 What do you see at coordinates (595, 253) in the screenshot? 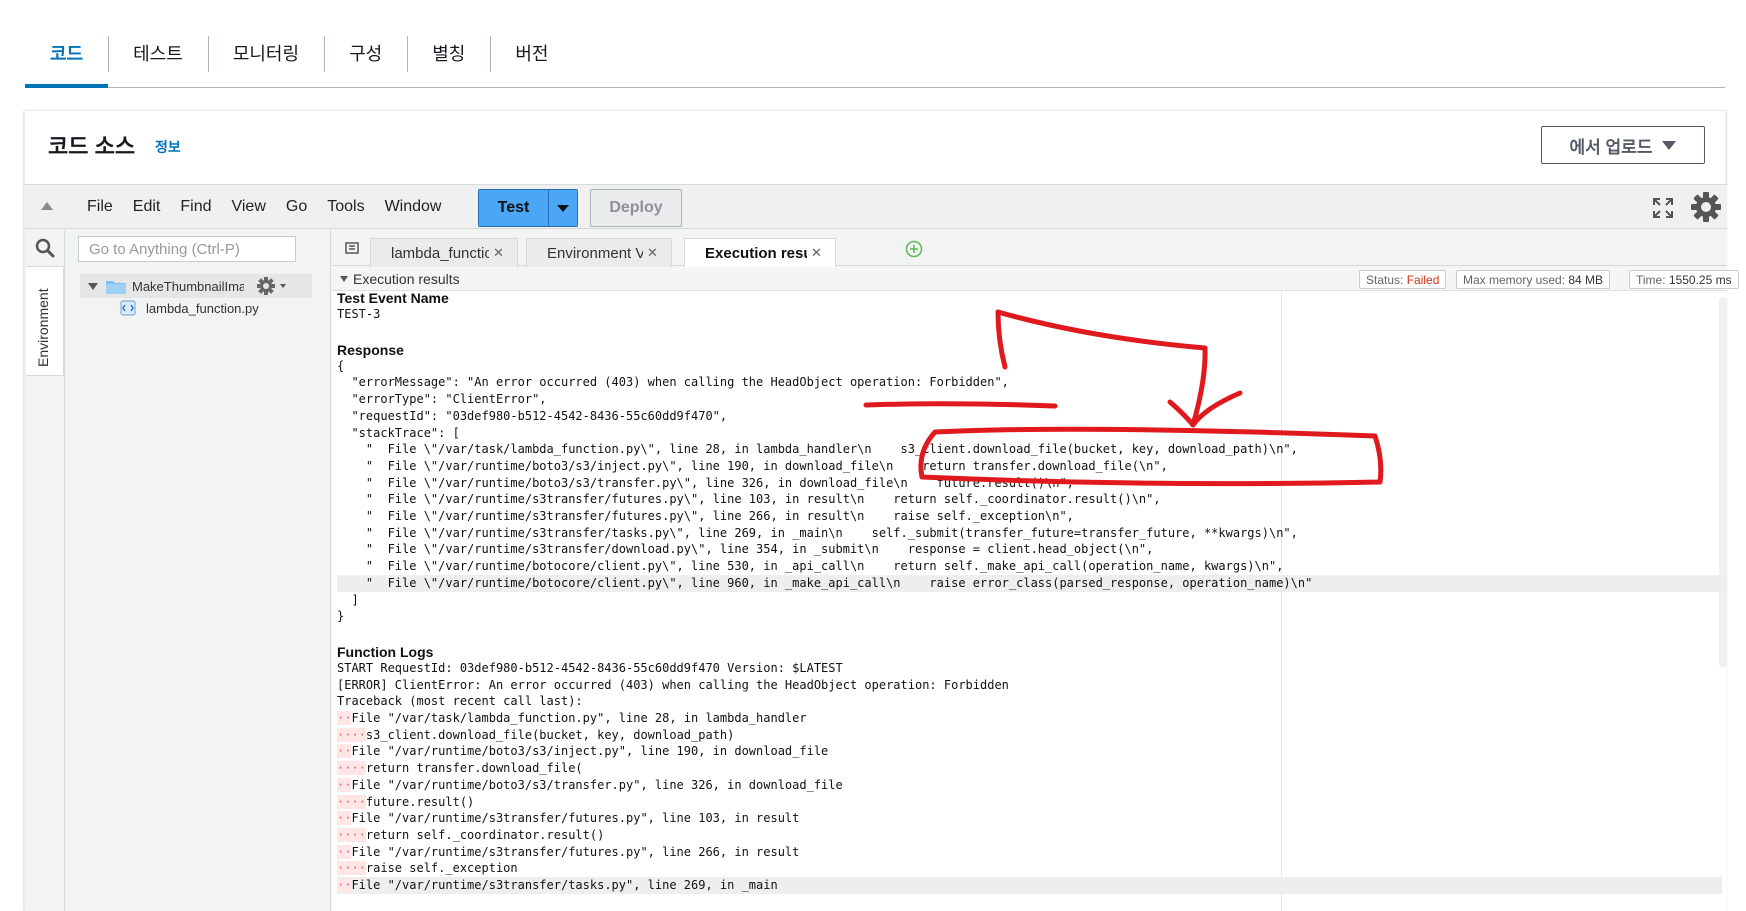
I see `tab-label: Environment Vari` at bounding box center [595, 253].